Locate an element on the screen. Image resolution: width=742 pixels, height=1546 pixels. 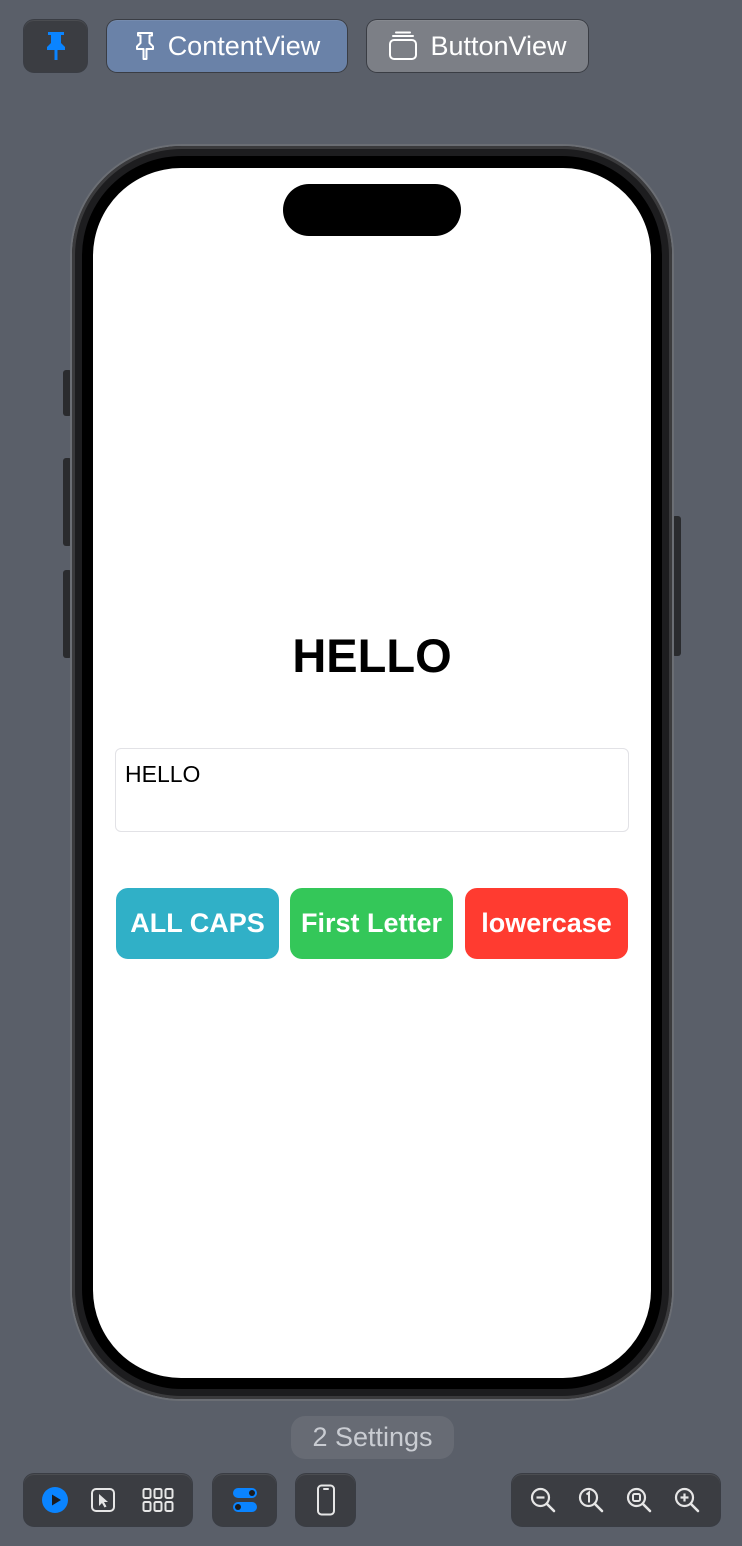
settings-badge: 2 Settings is located at coordinates (372, 1437).